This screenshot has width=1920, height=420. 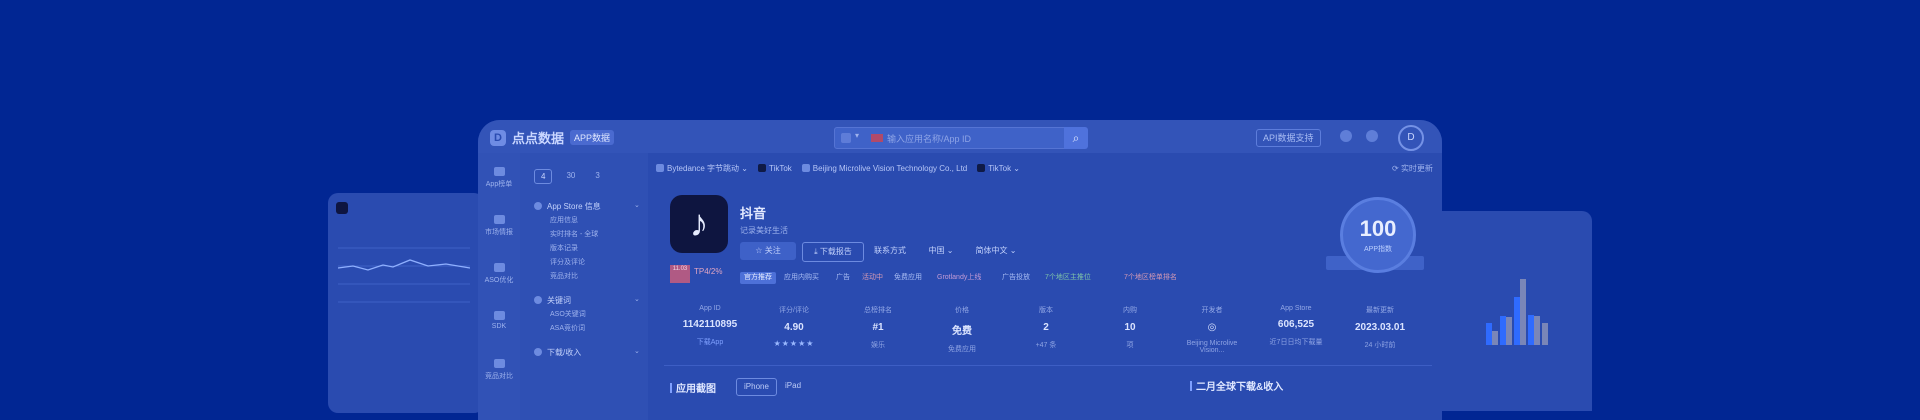 What do you see at coordinates (1150, 277) in the screenshot?
I see `tag-item: 7个地区榜单排名` at bounding box center [1150, 277].